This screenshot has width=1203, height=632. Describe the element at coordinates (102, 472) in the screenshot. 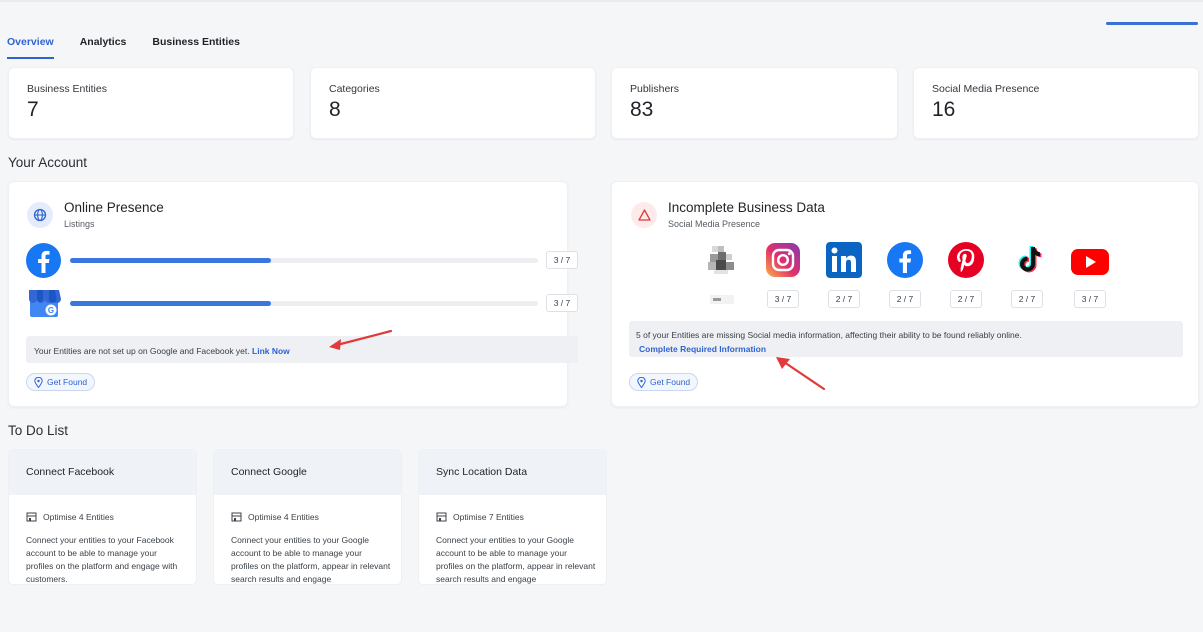

I see `todo-title: Connect Facebook` at that location.